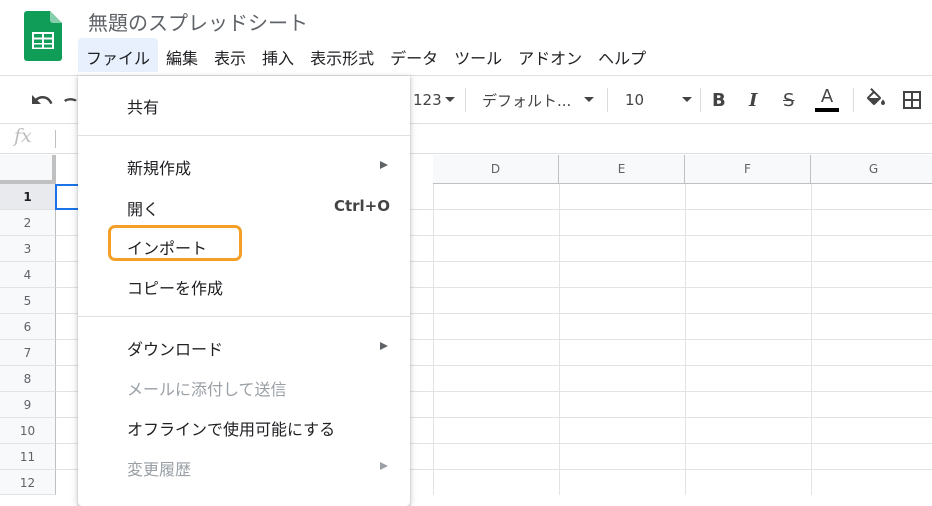 Image resolution: width=932 pixels, height=506 pixels. I want to click on menu-item-label: ダウンロード, so click(175, 349).